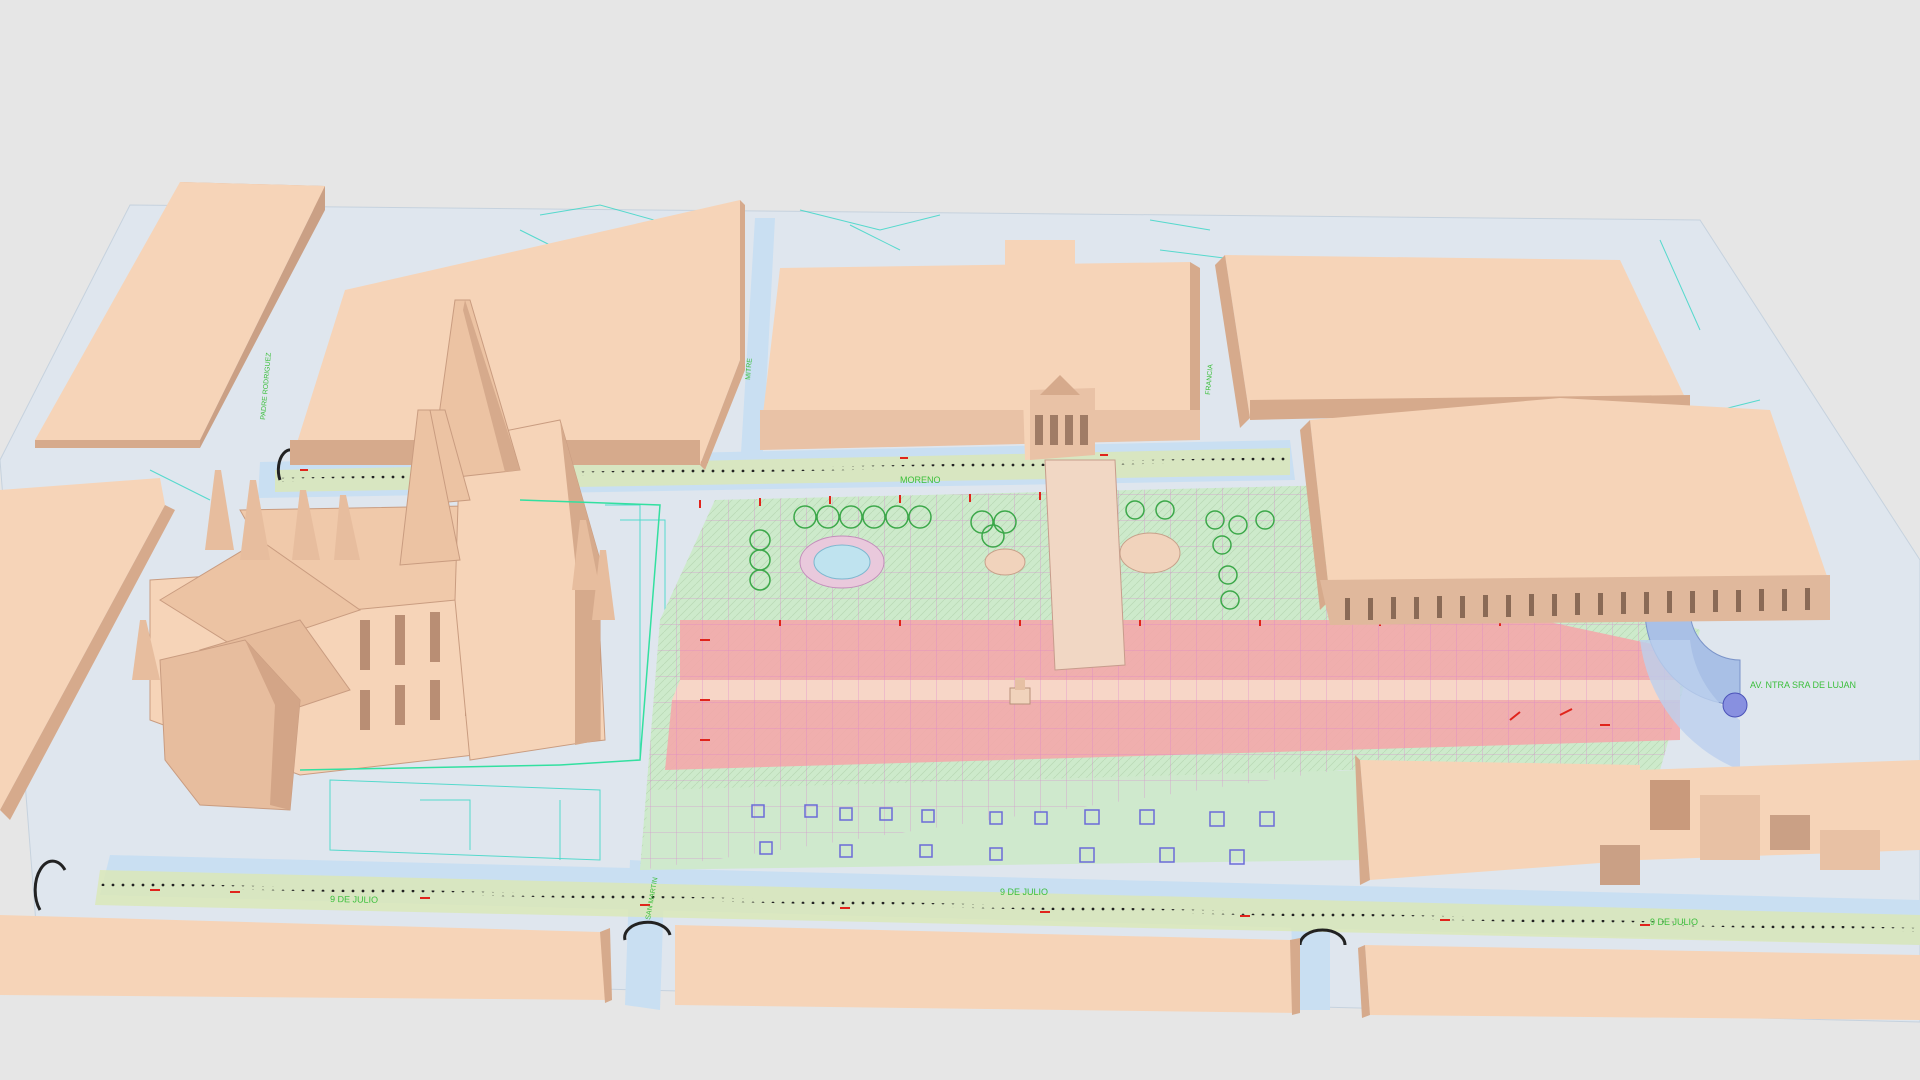  Describe the element at coordinates (1024, 892) in the screenshot. I see `street-label-9-de-julio-center: 9 DE JULIO` at that location.